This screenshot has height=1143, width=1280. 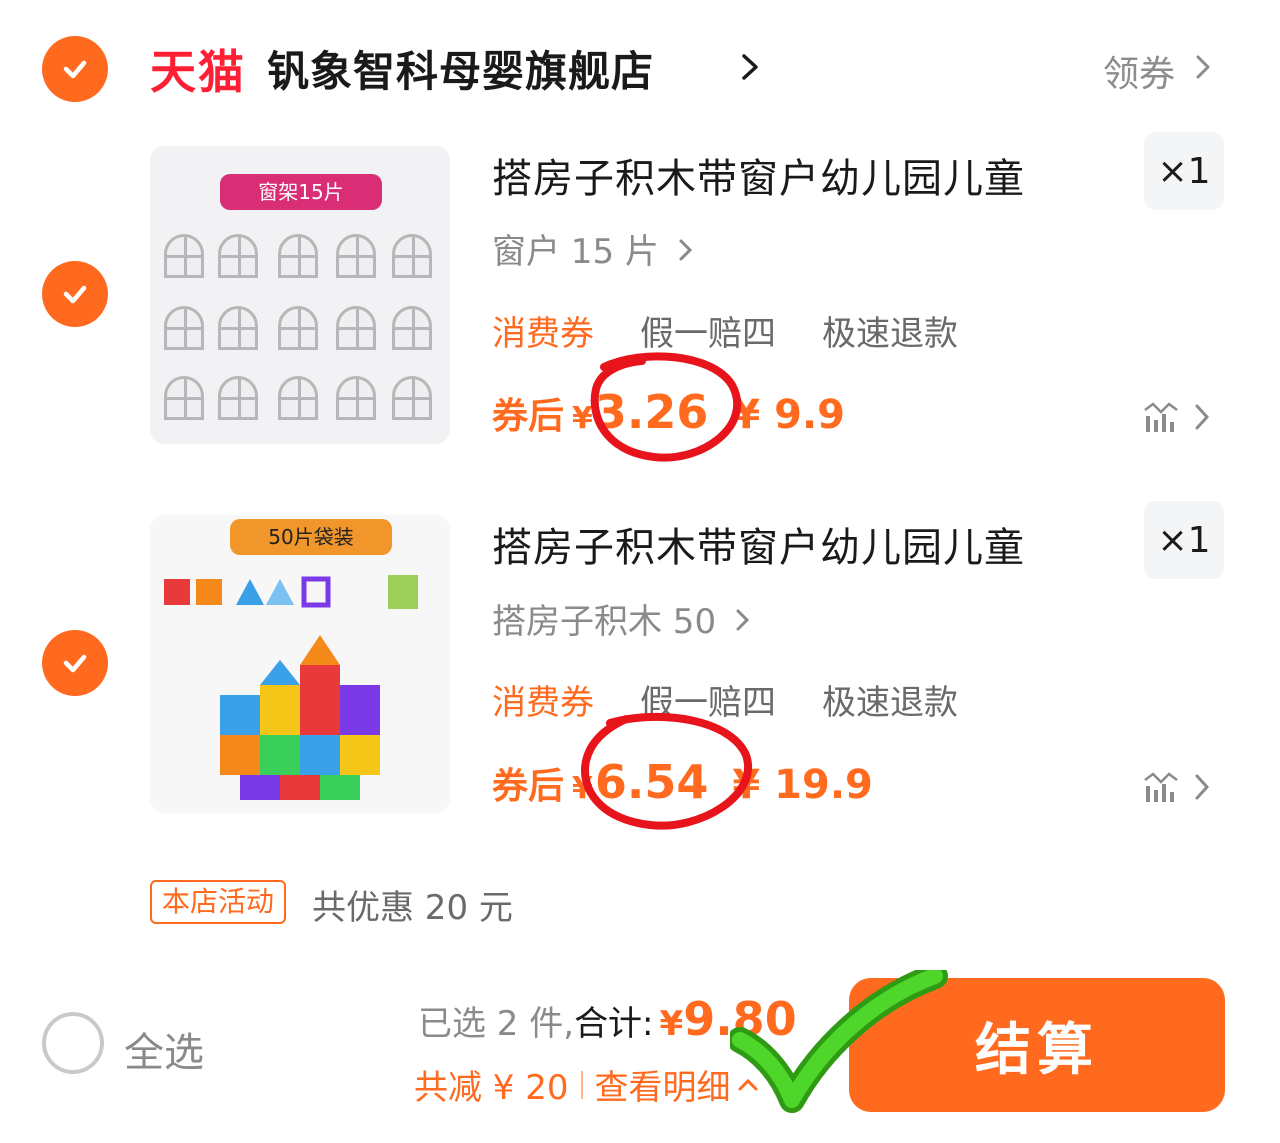 I want to click on select-all-label: 全选, so click(x=164, y=1049).